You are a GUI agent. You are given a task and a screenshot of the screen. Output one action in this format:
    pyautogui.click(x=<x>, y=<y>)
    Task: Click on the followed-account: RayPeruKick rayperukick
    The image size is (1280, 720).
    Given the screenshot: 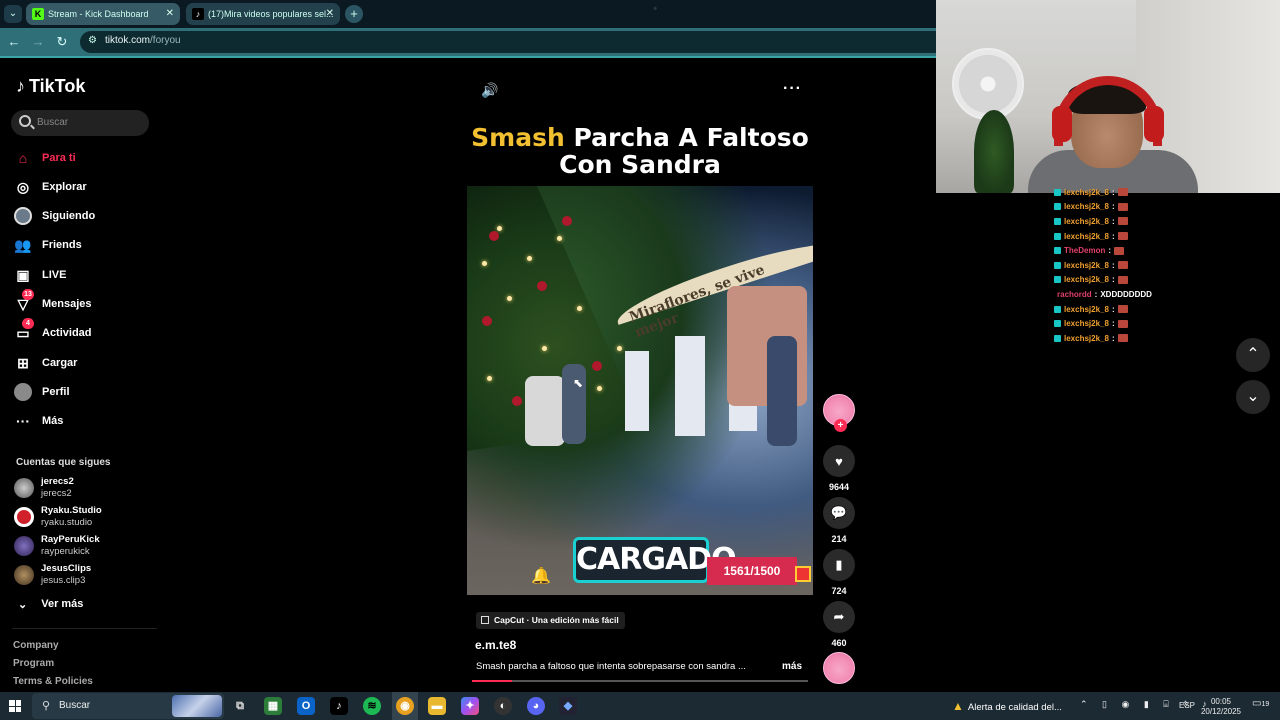 What is the action you would take?
    pyautogui.click(x=84, y=546)
    